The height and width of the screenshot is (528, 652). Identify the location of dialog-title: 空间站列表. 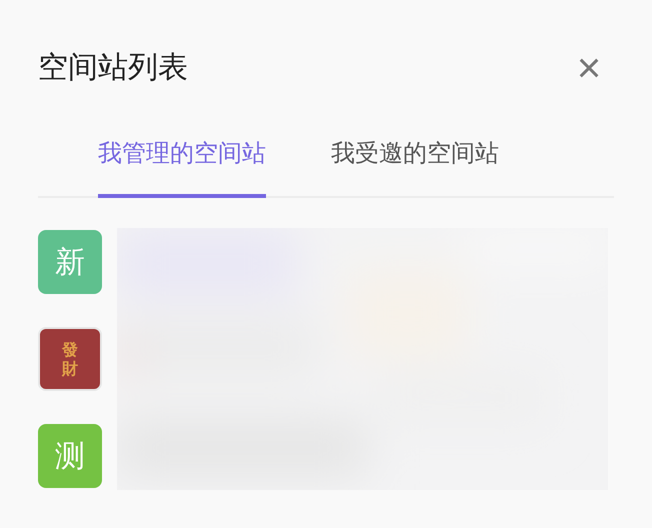
(113, 68).